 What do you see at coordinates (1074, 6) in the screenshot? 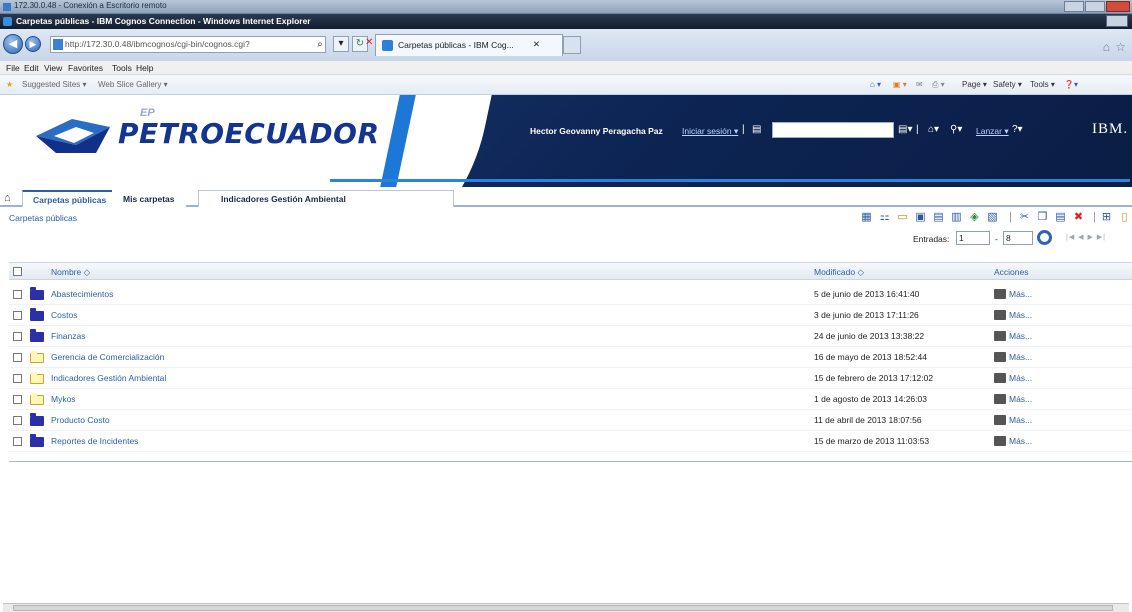
I see `minimize-button` at bounding box center [1074, 6].